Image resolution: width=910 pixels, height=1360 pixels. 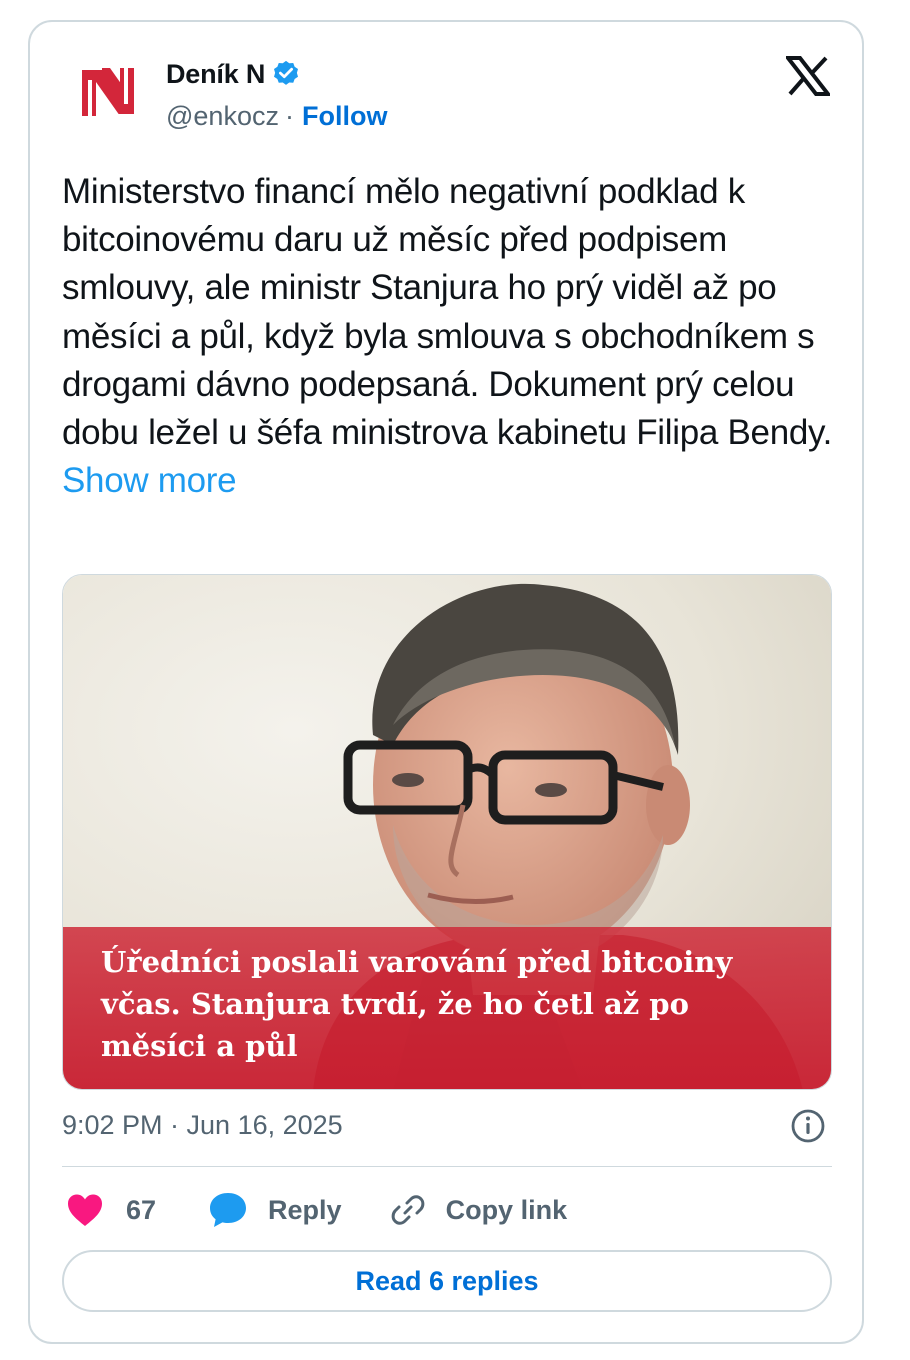 I want to click on author-handle: @enkocz, so click(x=222, y=116).